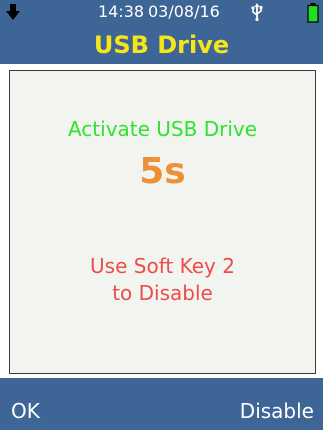  What do you see at coordinates (13, 12) in the screenshot?
I see `down-arrow-icon` at bounding box center [13, 12].